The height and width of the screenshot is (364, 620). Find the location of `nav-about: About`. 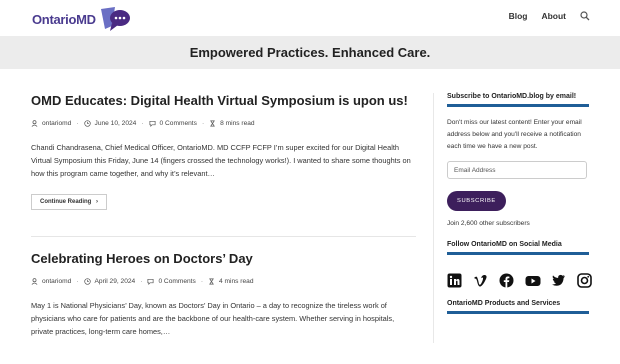

nav-about: About is located at coordinates (553, 16).